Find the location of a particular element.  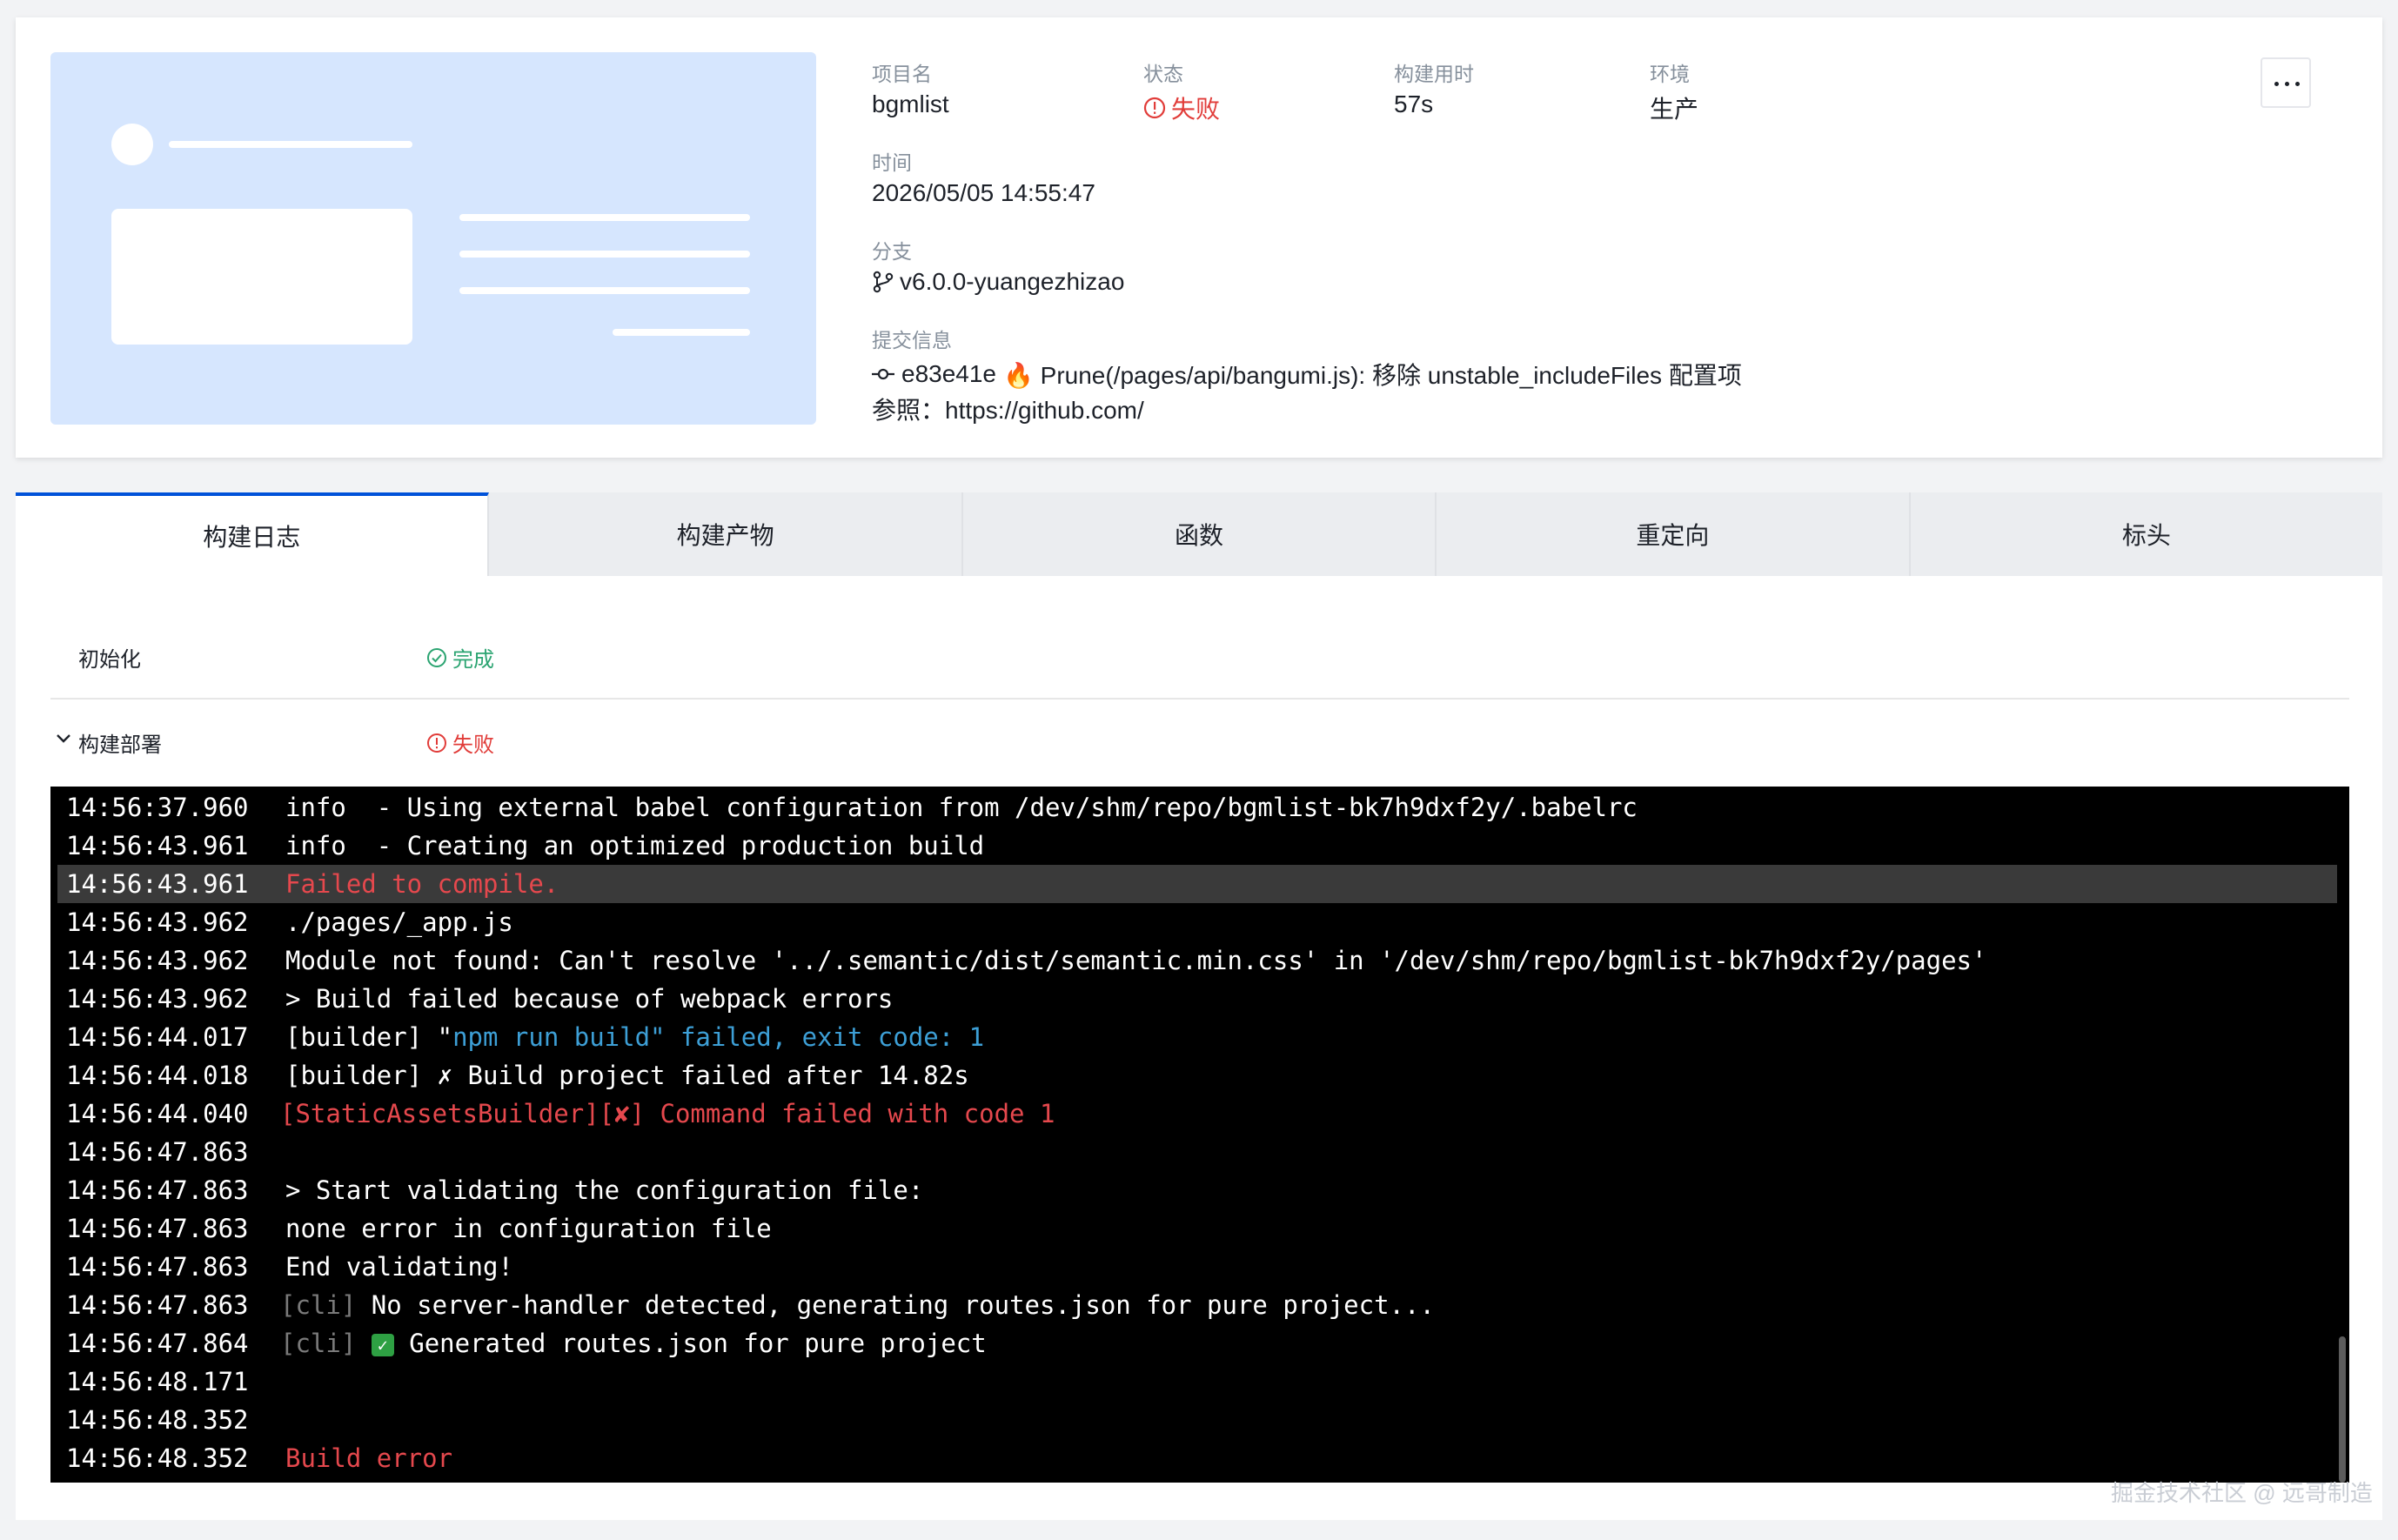

status-text: 失败 is located at coordinates (1196, 109).